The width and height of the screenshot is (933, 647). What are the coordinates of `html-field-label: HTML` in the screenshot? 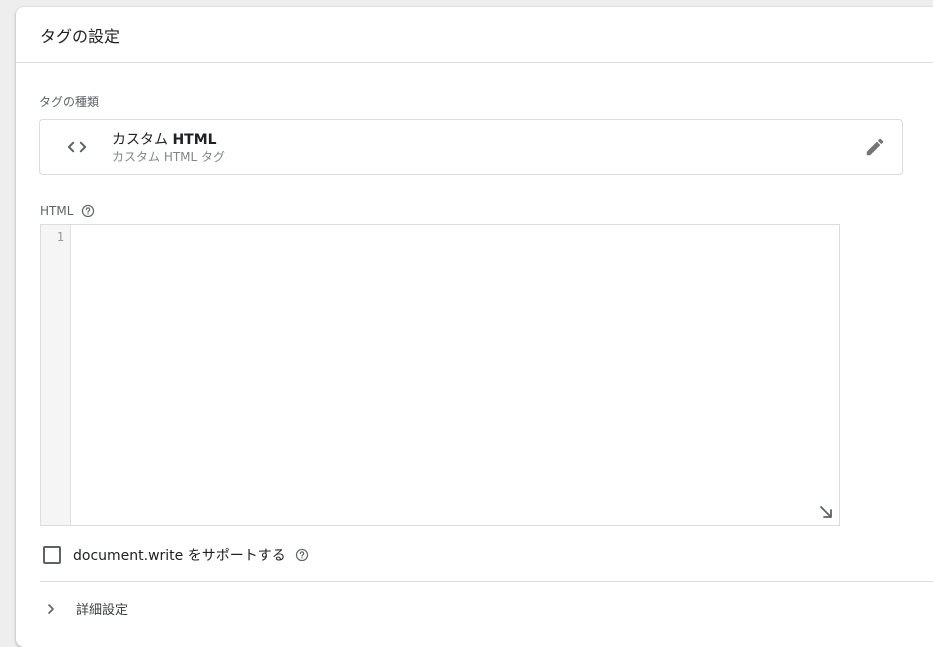 It's located at (57, 211).